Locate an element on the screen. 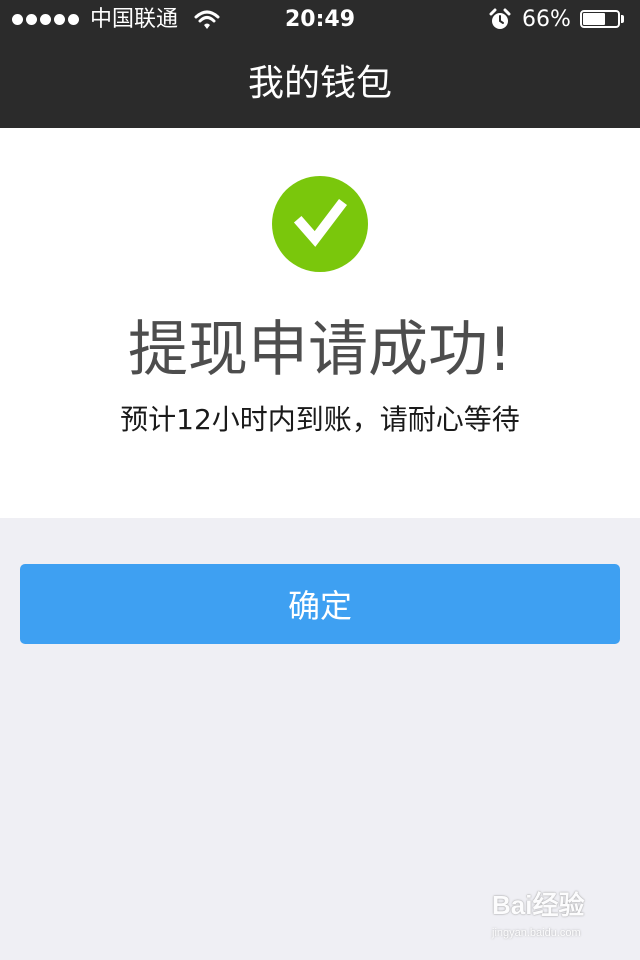 The height and width of the screenshot is (960, 640). battery-percent: 66% is located at coordinates (546, 19).